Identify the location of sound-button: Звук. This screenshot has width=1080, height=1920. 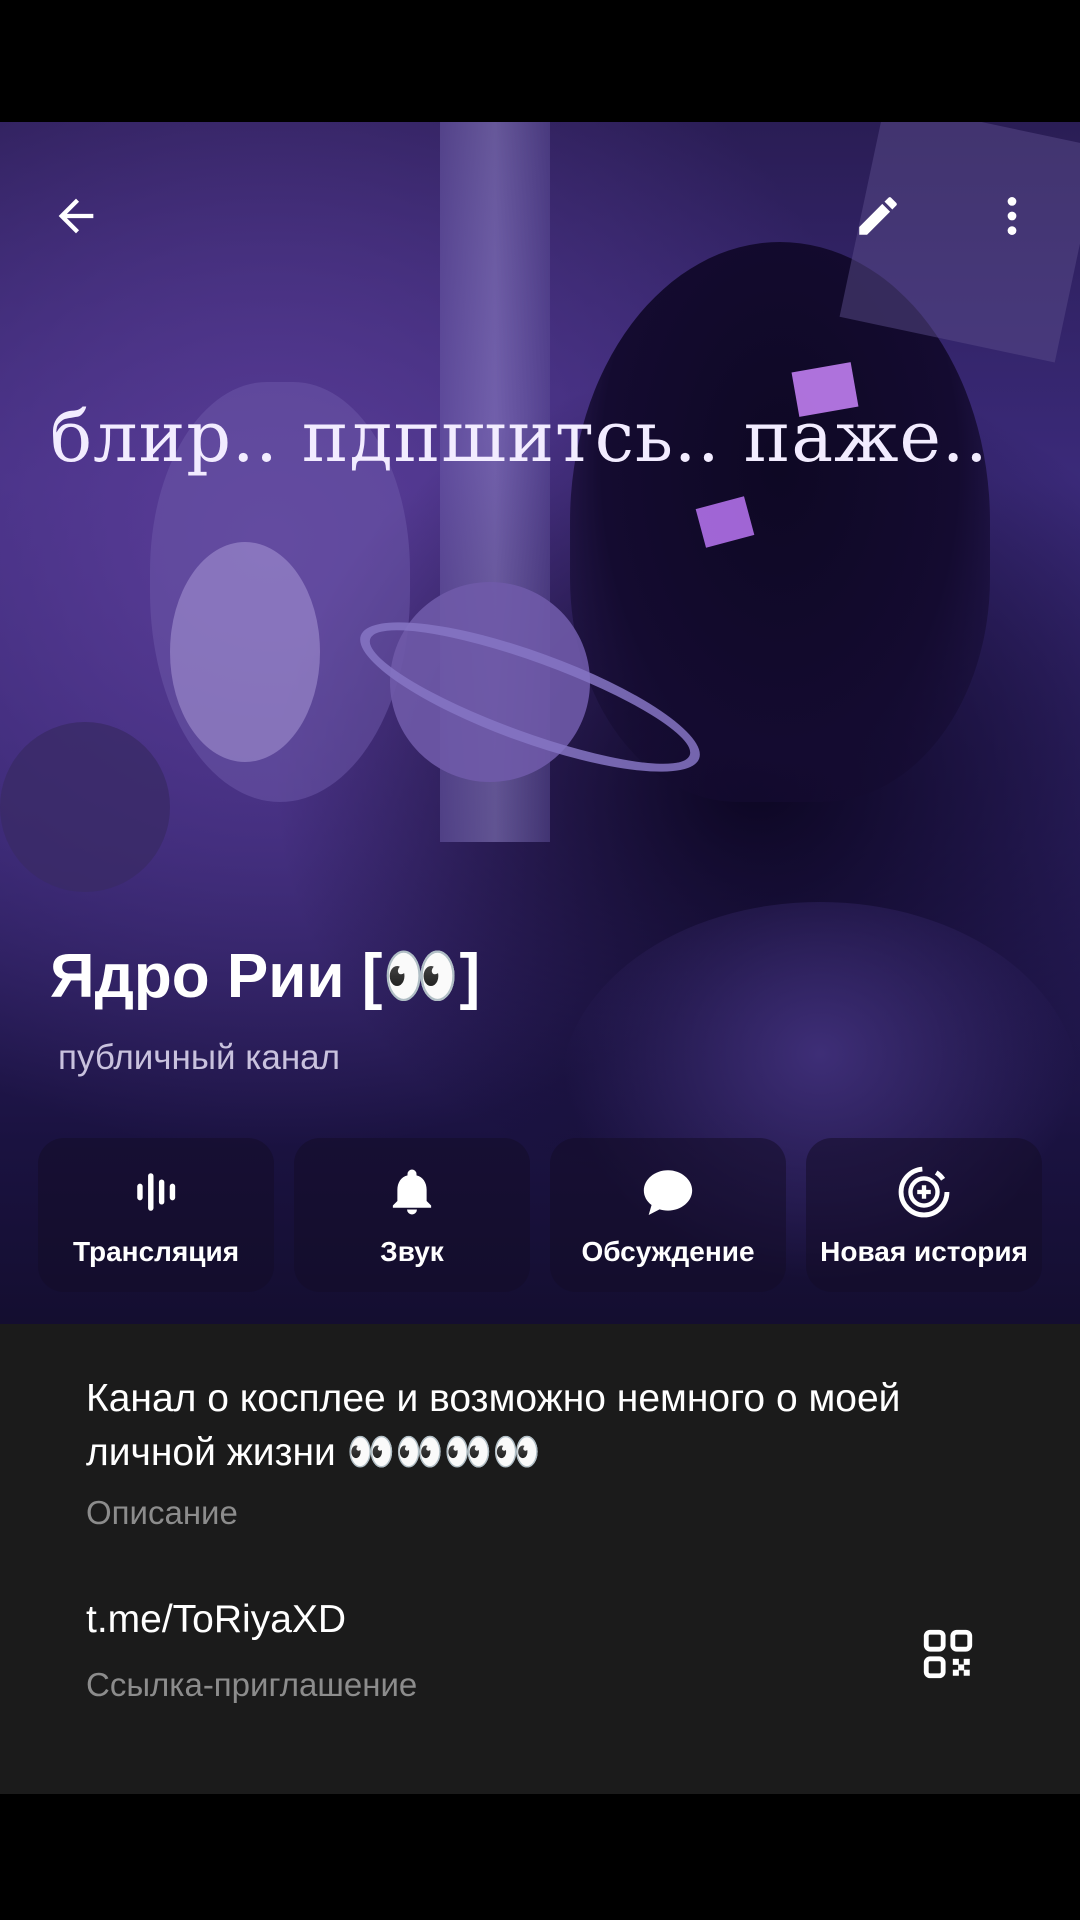
(412, 1215).